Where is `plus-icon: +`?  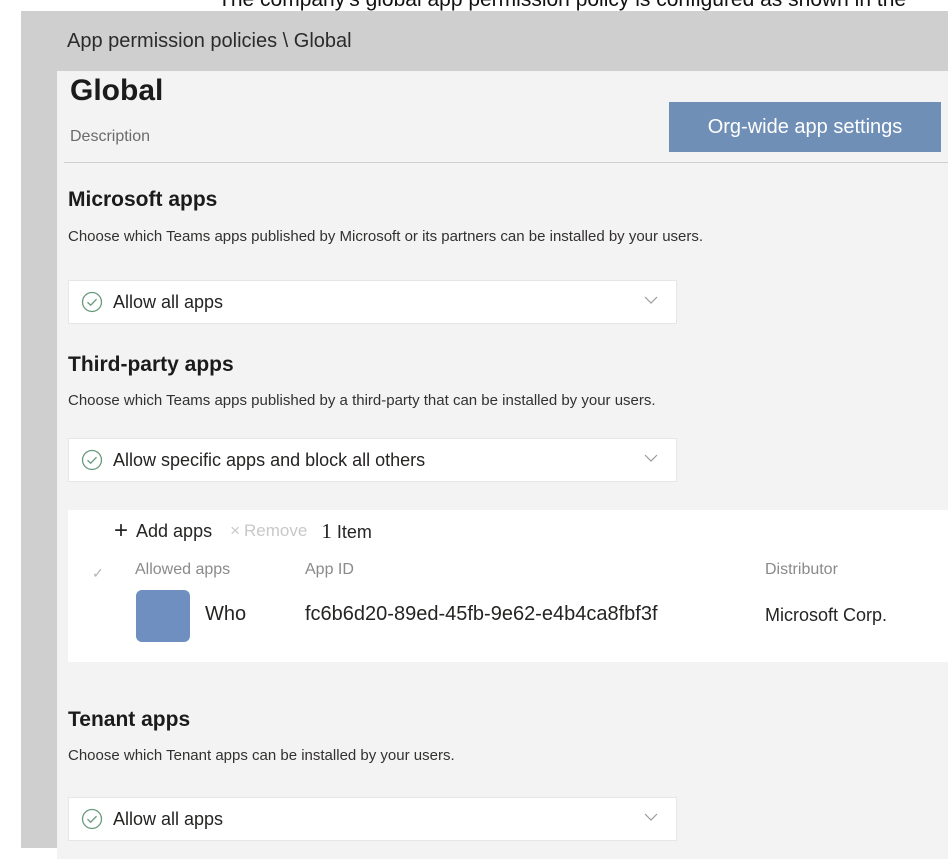
plus-icon: + is located at coordinates (121, 530).